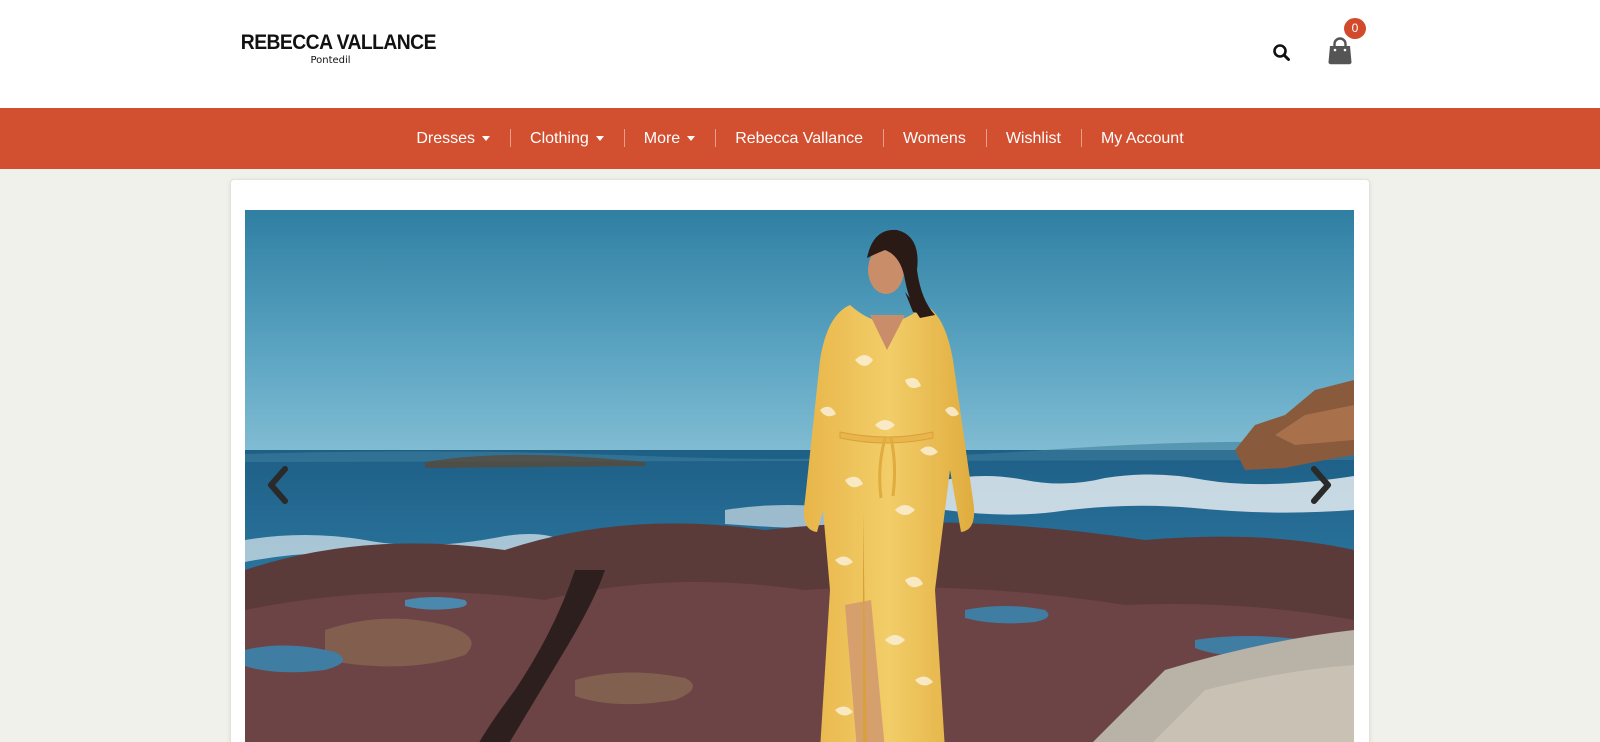 The height and width of the screenshot is (742, 1600). I want to click on nav-item-label: Dresses, so click(446, 138).